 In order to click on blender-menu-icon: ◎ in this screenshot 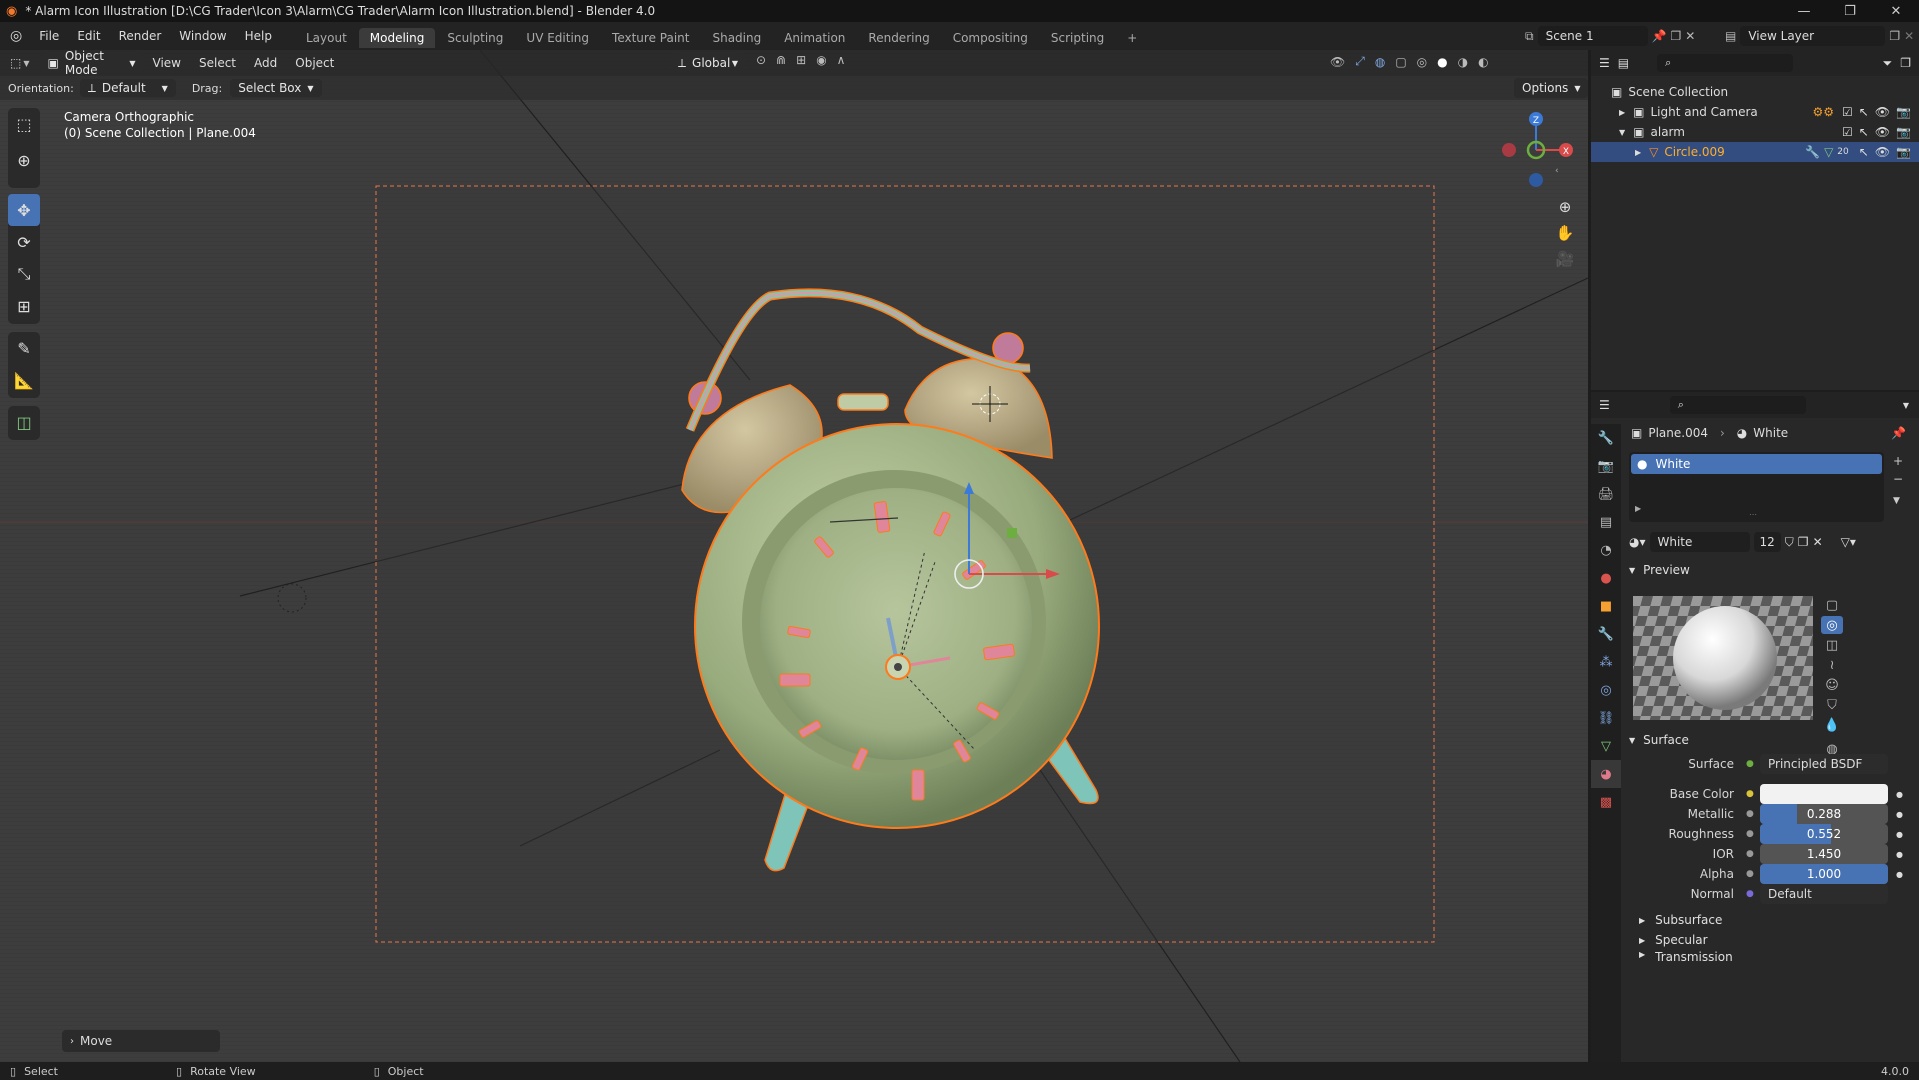, I will do `click(15, 36)`.